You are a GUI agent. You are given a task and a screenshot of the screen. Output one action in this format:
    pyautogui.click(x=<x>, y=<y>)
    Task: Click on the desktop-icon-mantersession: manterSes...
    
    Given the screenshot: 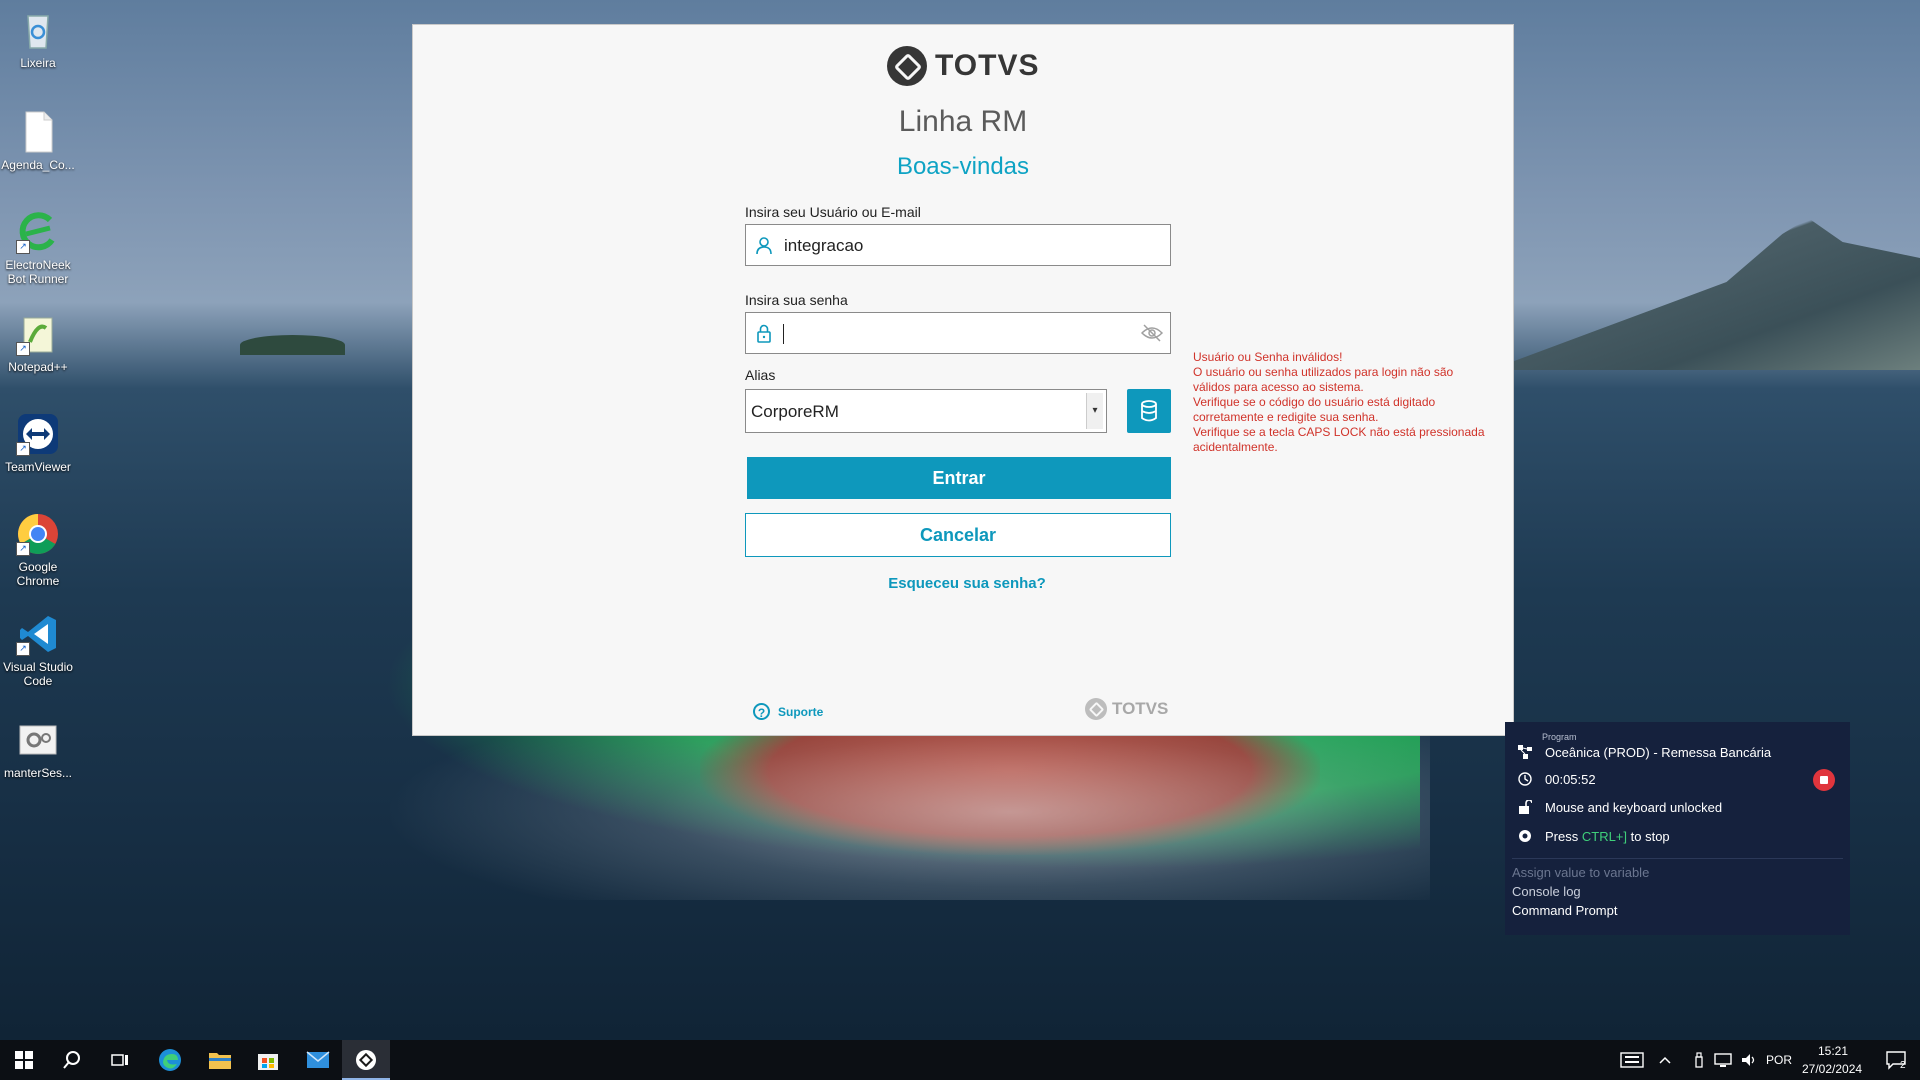 What is the action you would take?
    pyautogui.click(x=38, y=749)
    